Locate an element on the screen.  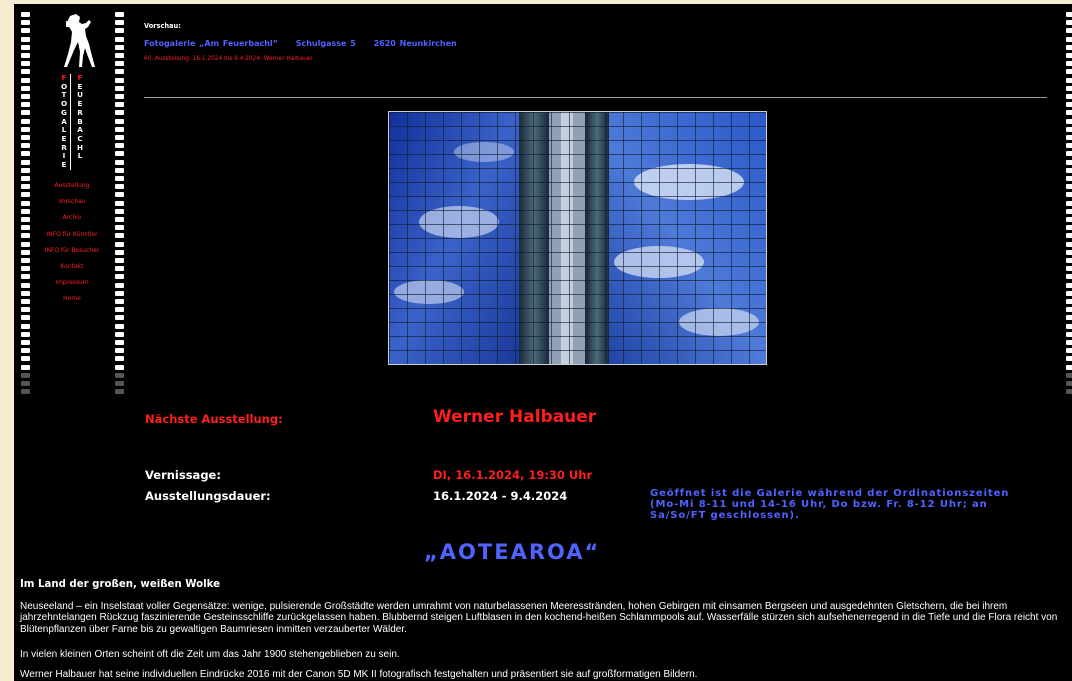
logo-word-feuerbachl: FEUERBACHL is located at coordinates (80, 117).